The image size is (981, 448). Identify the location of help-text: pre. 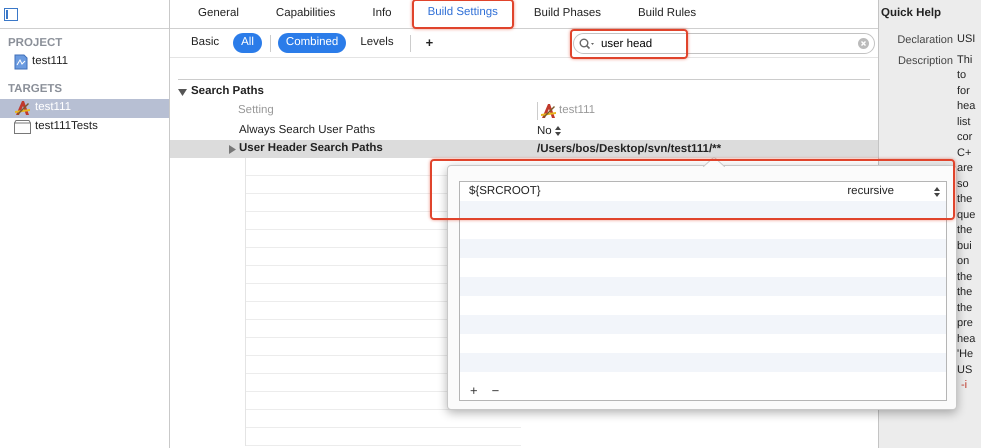
(965, 324).